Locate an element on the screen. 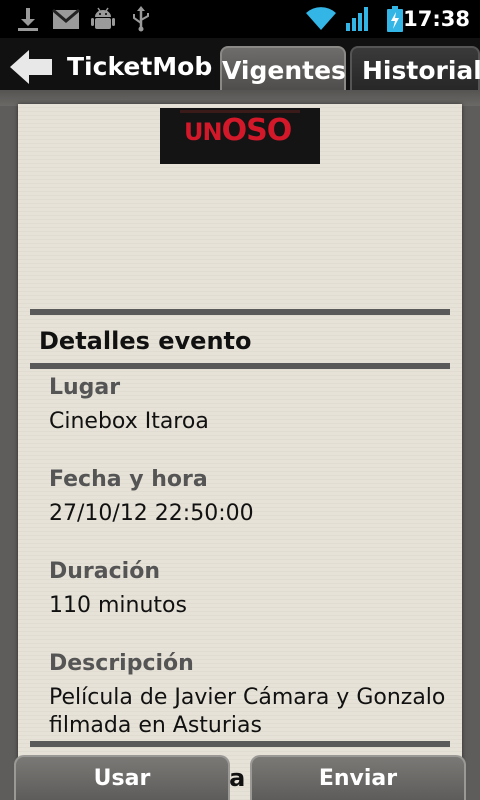 Image resolution: width=480 pixels, height=800 pixels. battery-charging-icon is located at coordinates (395, 19).